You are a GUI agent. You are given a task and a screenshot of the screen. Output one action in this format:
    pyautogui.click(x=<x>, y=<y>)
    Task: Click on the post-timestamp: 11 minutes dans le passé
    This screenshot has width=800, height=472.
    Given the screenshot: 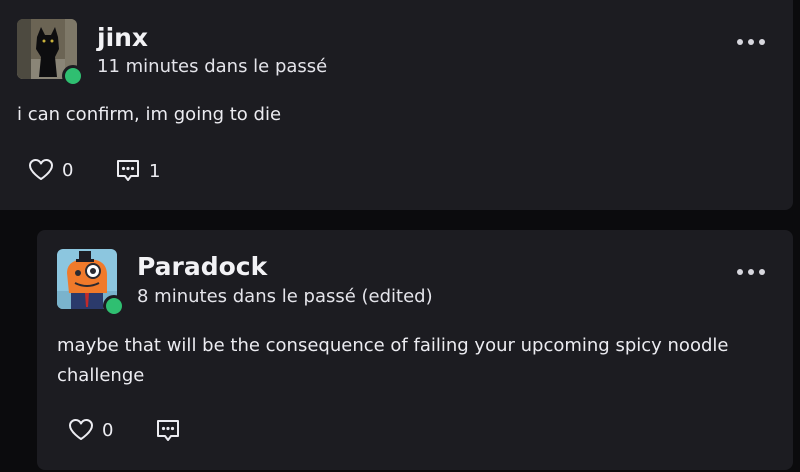 What is the action you would take?
    pyautogui.click(x=212, y=66)
    